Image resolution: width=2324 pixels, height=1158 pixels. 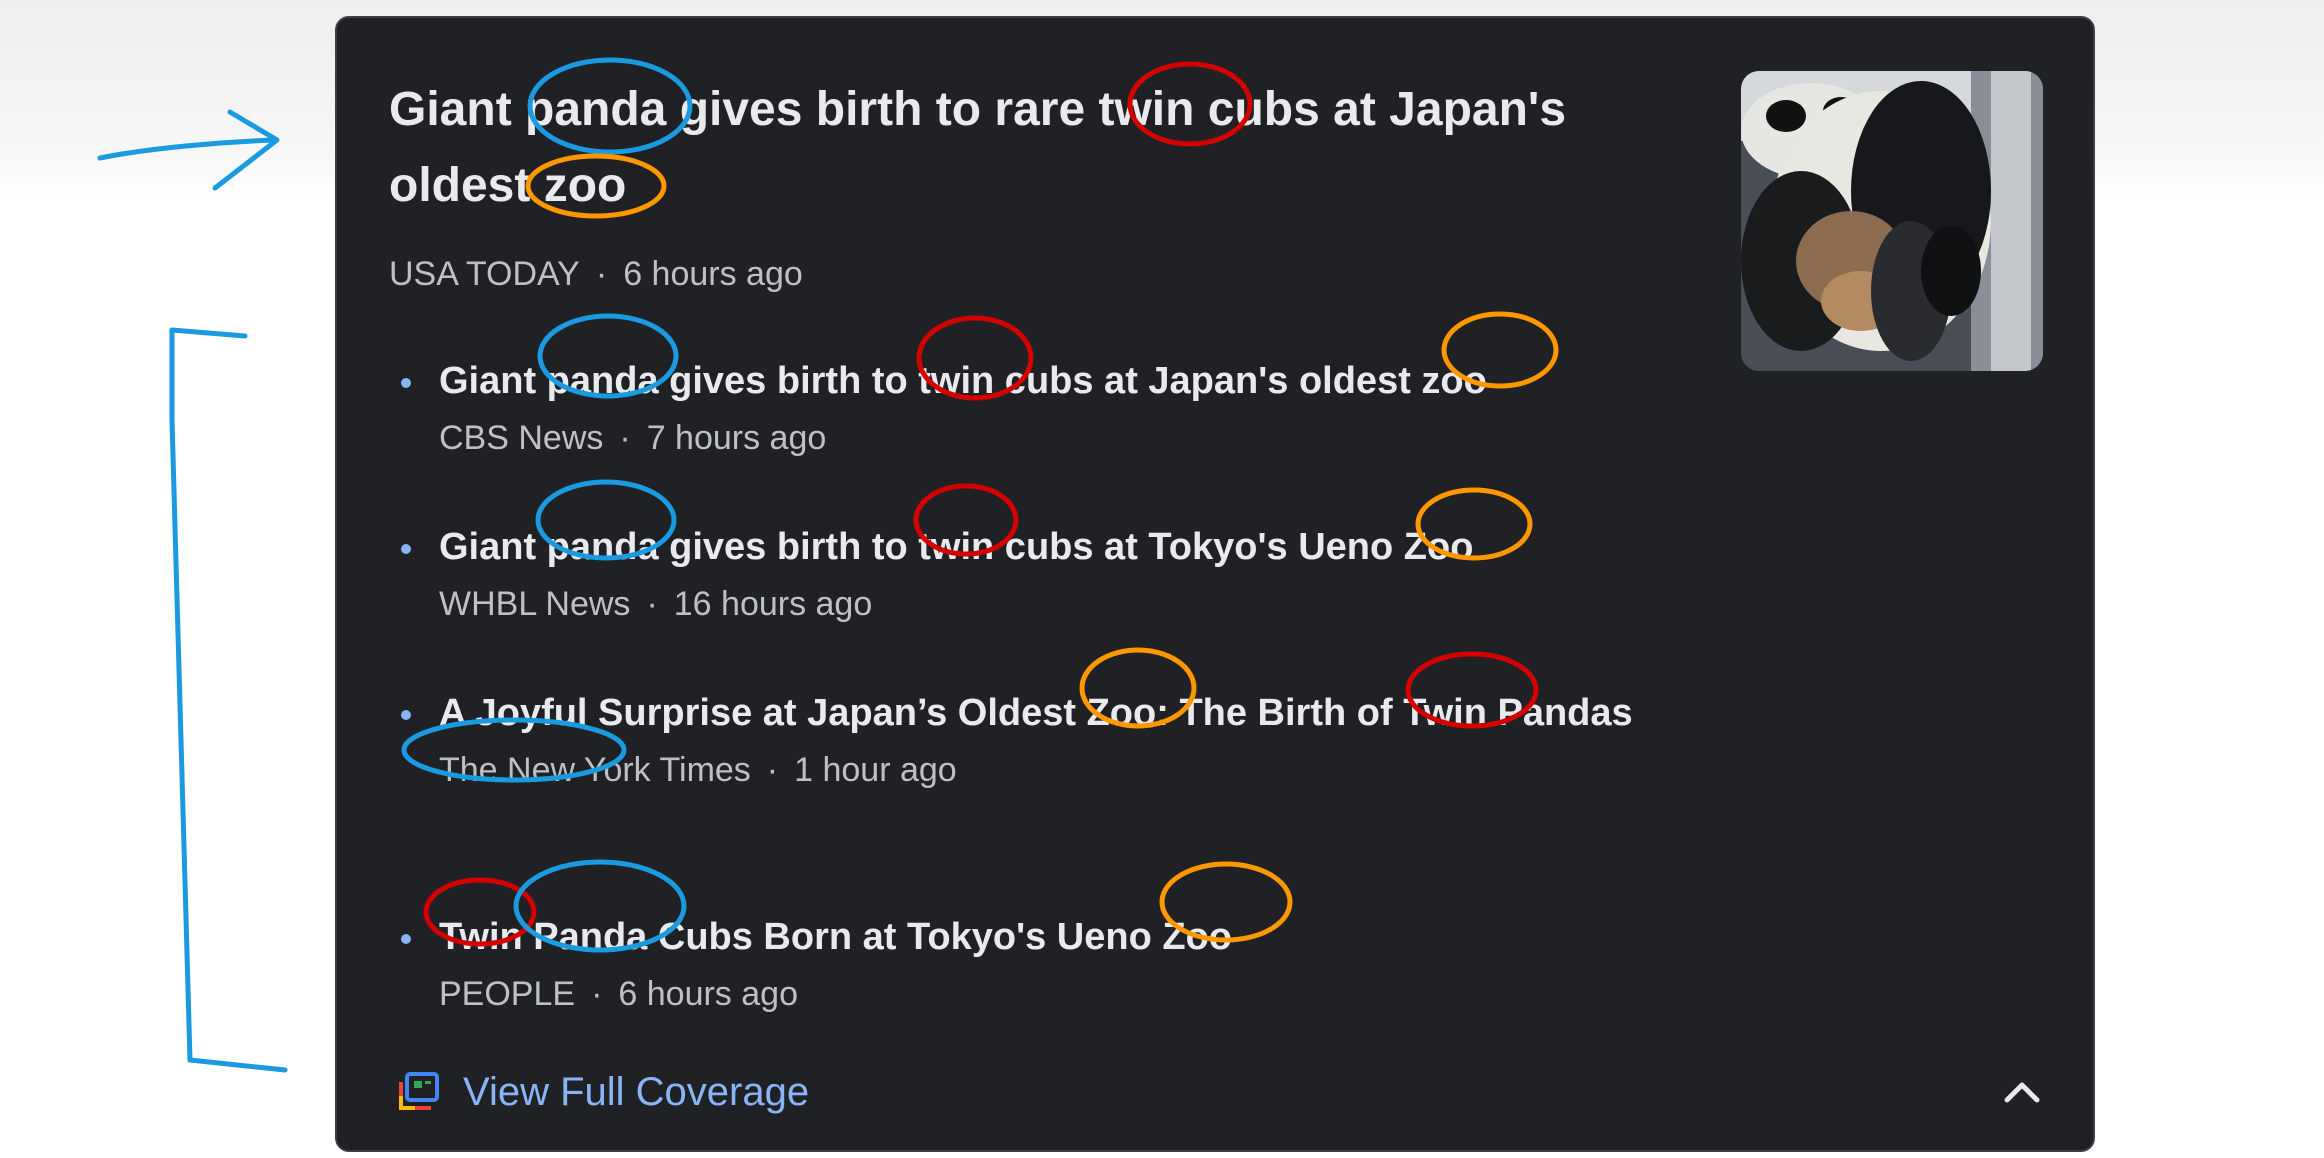 What do you see at coordinates (875, 770) in the screenshot?
I see `story-time: 1 hour ago` at bounding box center [875, 770].